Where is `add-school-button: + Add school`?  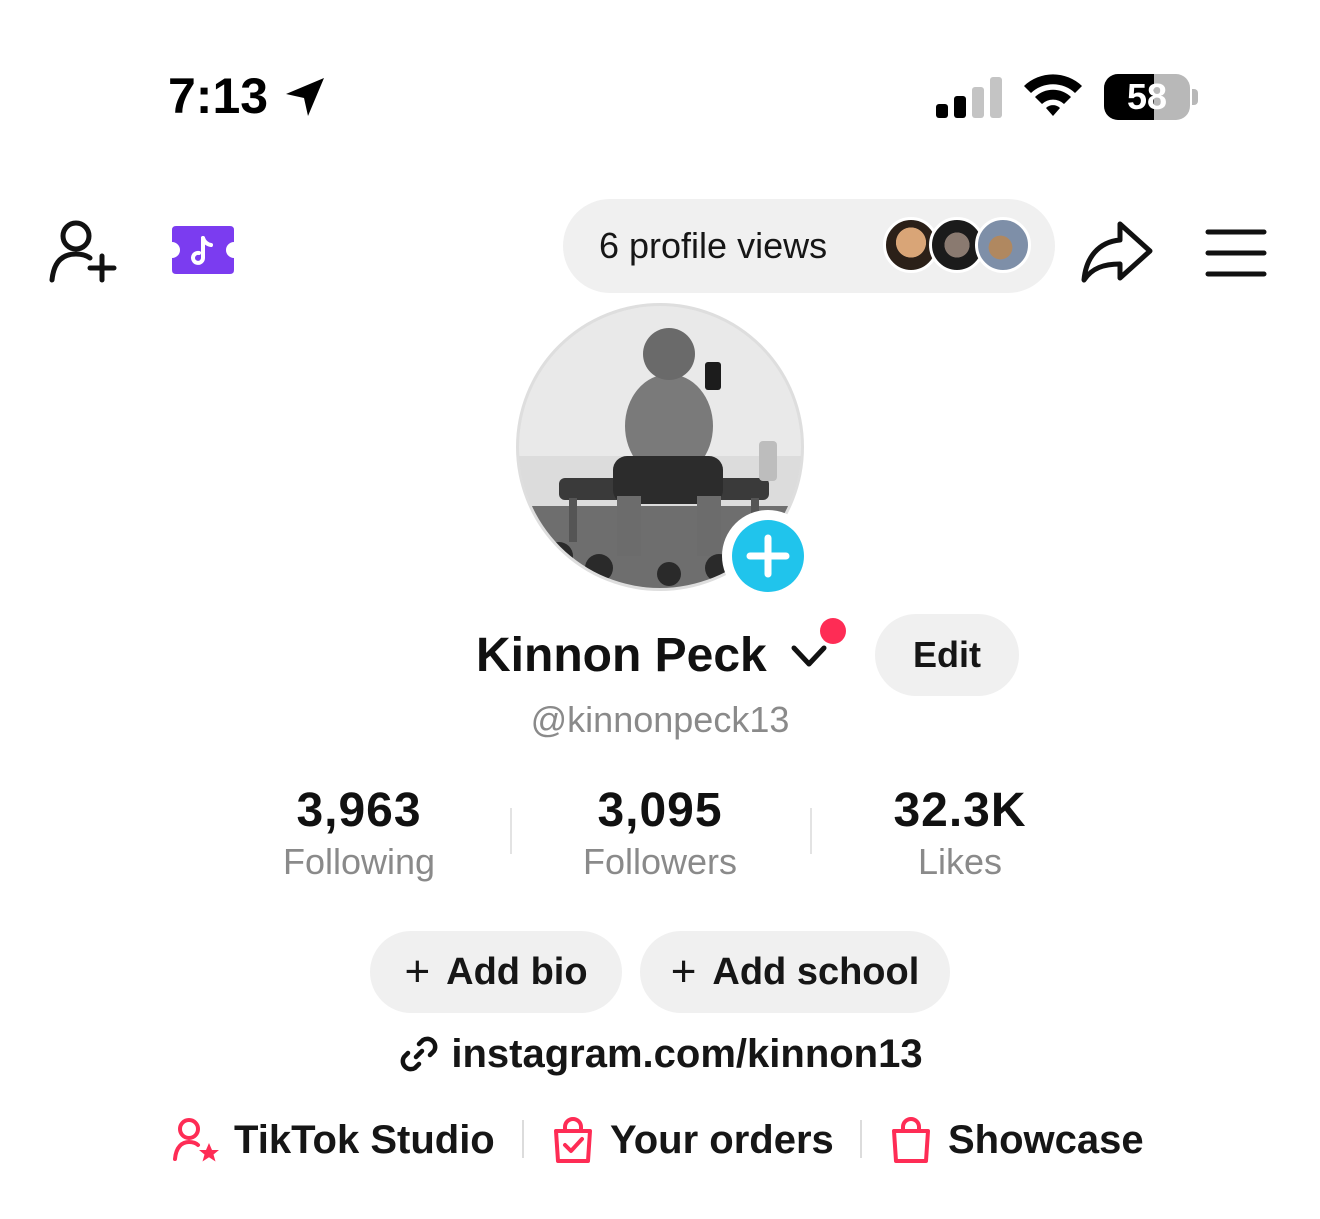 add-school-button: + Add school is located at coordinates (795, 972).